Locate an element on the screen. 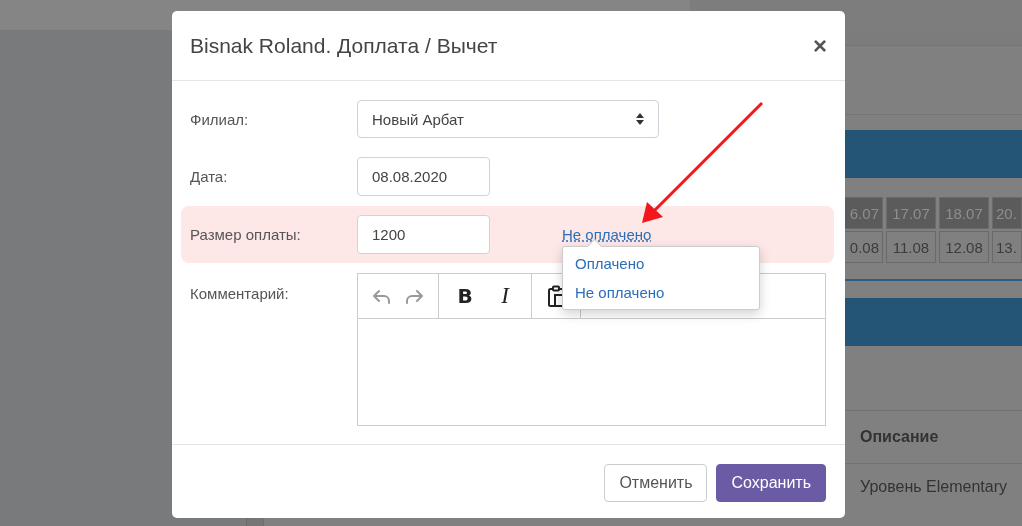 Image resolution: width=1022 pixels, height=526 pixels. dialog-title: Bisnak Roland. Доплата / Вычет is located at coordinates (344, 45).